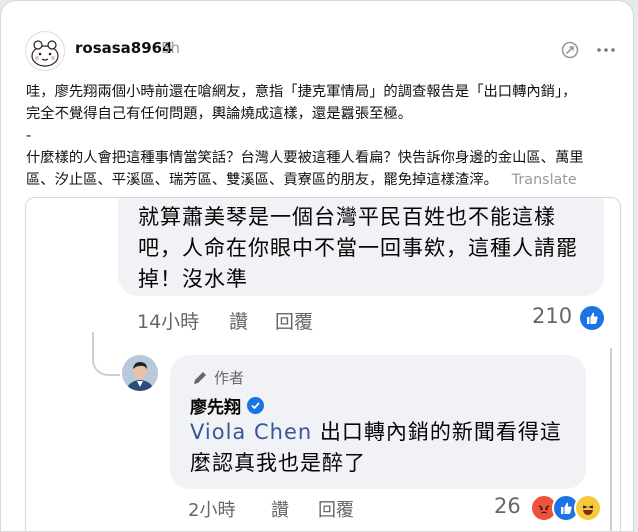 The image size is (638, 532). I want to click on reply-author-name: 廖先翔, so click(215, 408).